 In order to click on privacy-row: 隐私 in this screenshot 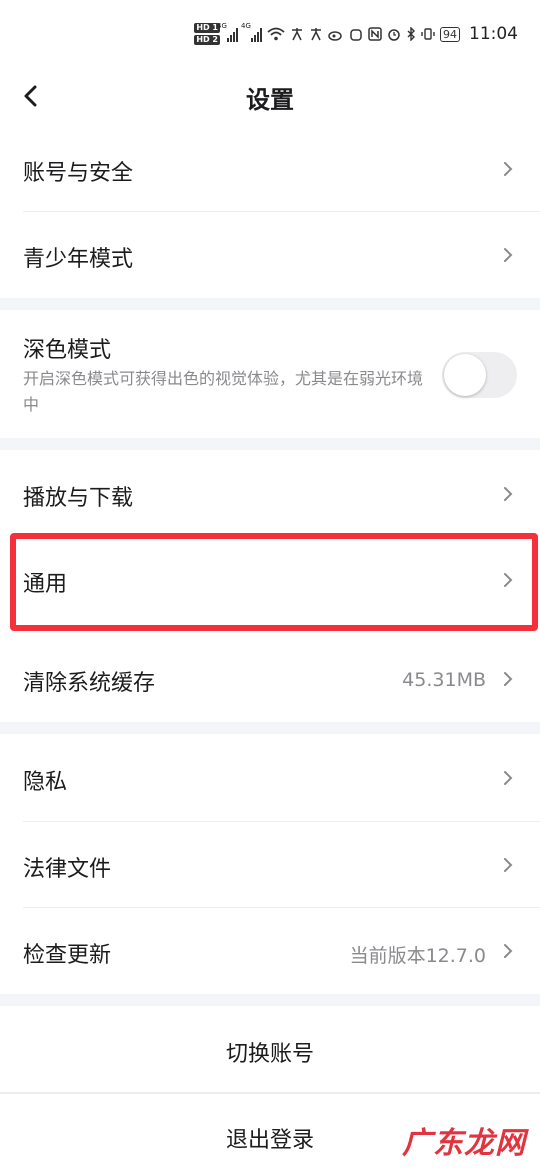, I will do `click(270, 778)`.